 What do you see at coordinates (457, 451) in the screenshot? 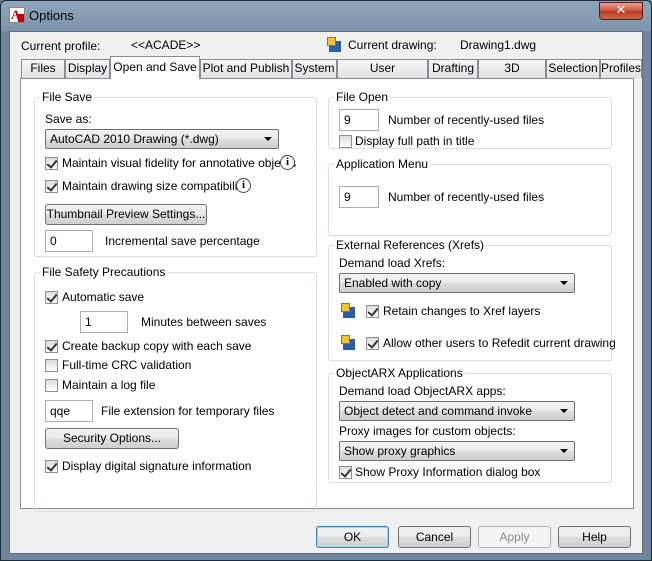
I see `proxy-images-dropdown: Show proxy graphics` at bounding box center [457, 451].